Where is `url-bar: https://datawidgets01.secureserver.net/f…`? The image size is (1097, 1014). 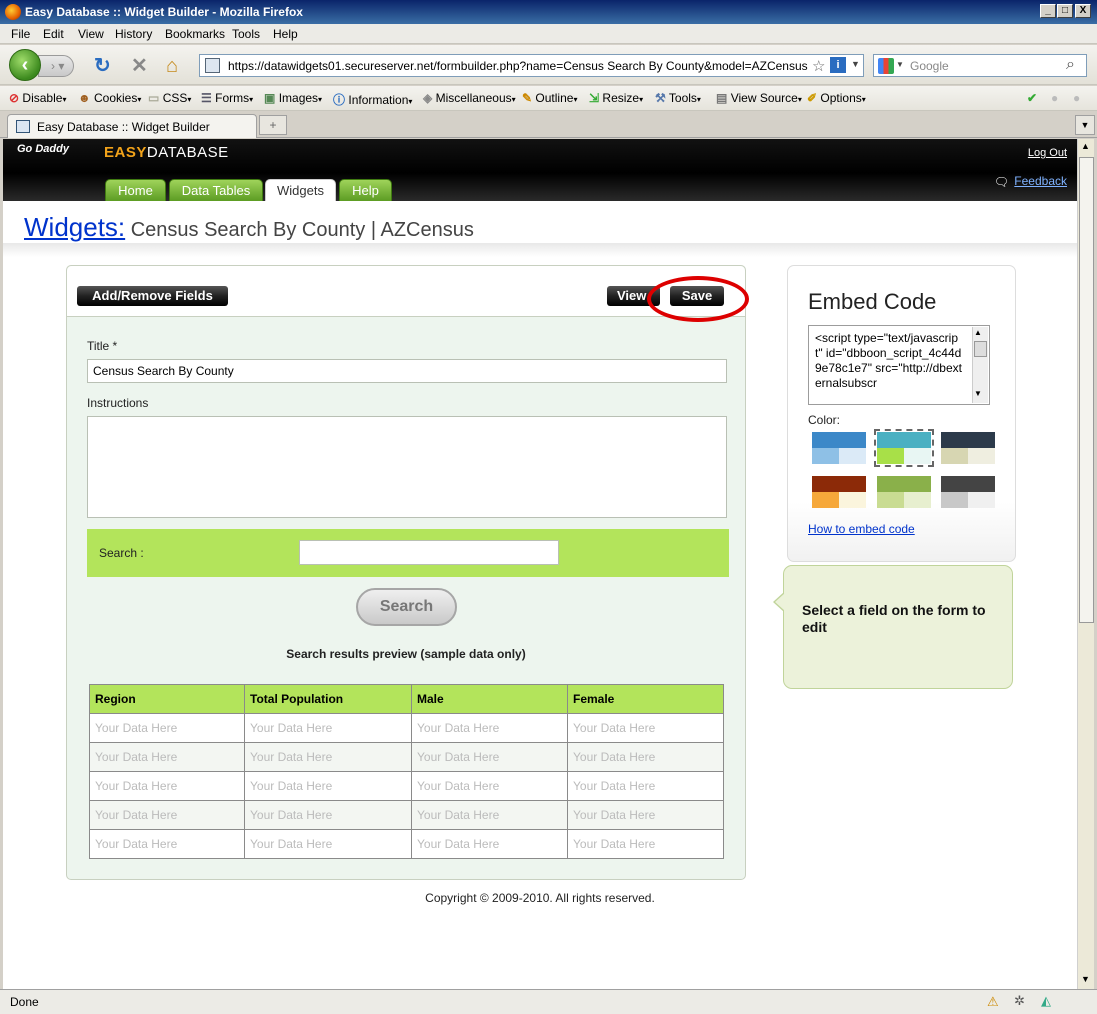 url-bar: https://datawidgets01.secureserver.net/f… is located at coordinates (531, 65).